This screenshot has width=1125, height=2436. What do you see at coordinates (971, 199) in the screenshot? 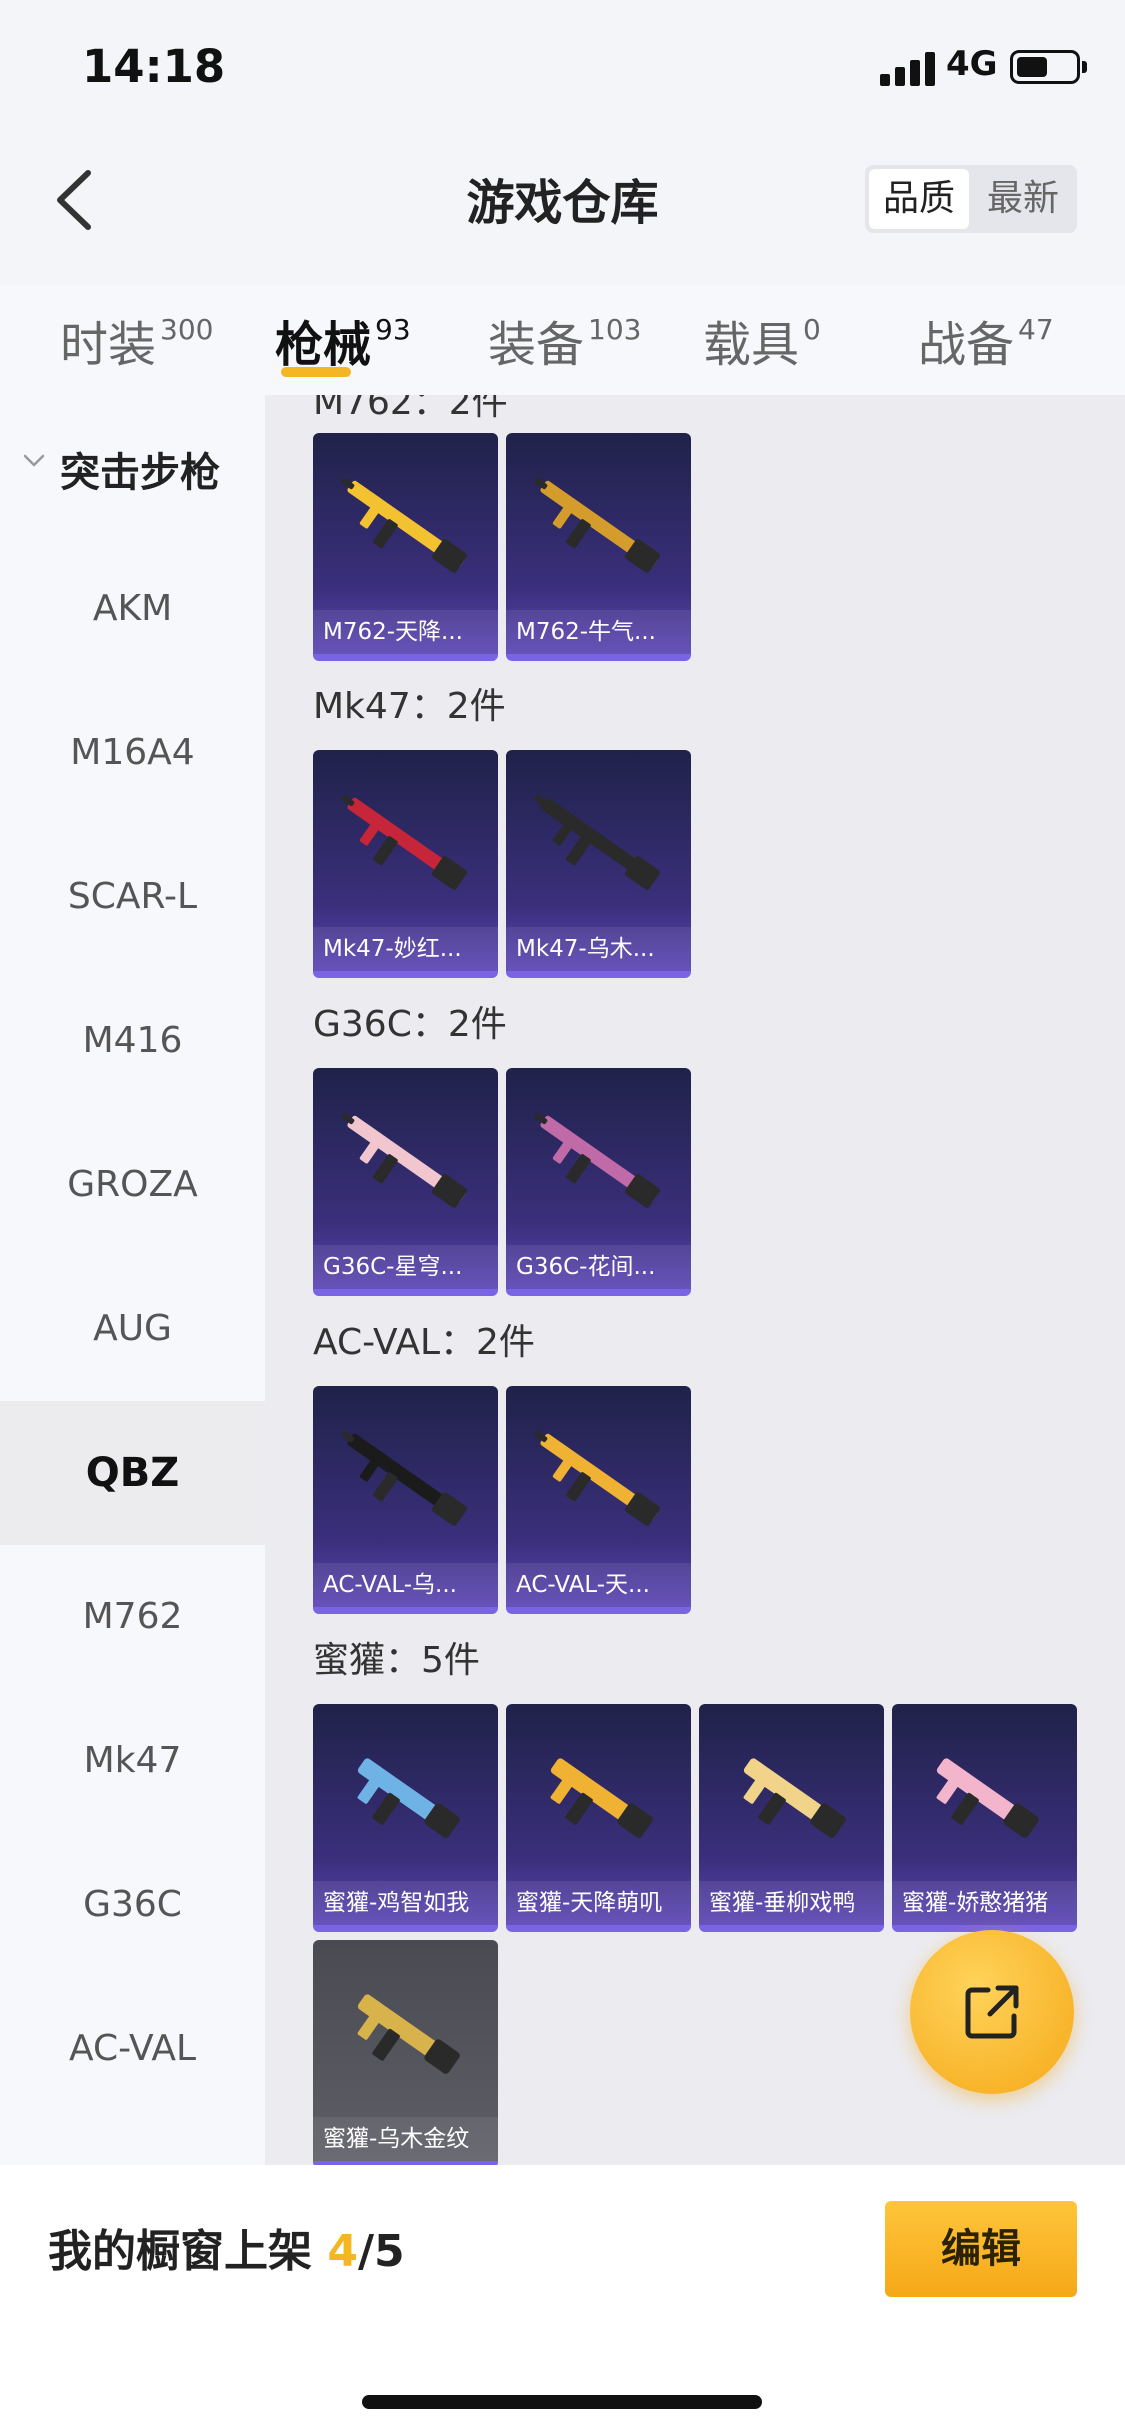
I see `sort-toggle: 品质 最新` at bounding box center [971, 199].